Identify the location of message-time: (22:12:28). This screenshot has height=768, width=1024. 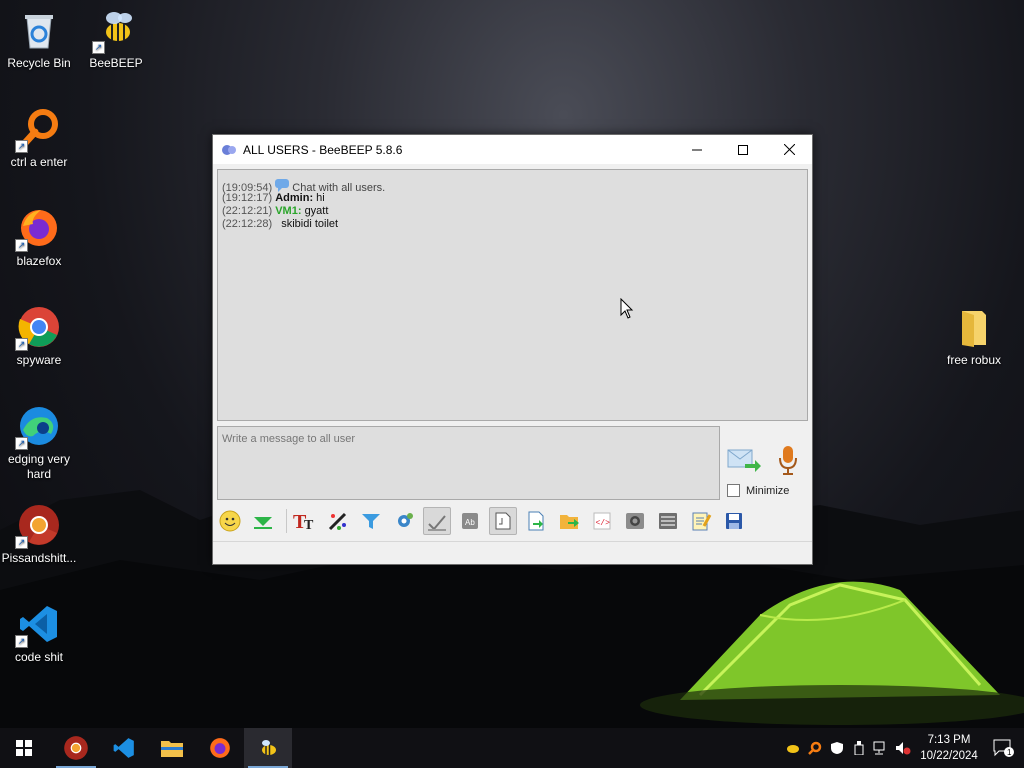
(247, 224).